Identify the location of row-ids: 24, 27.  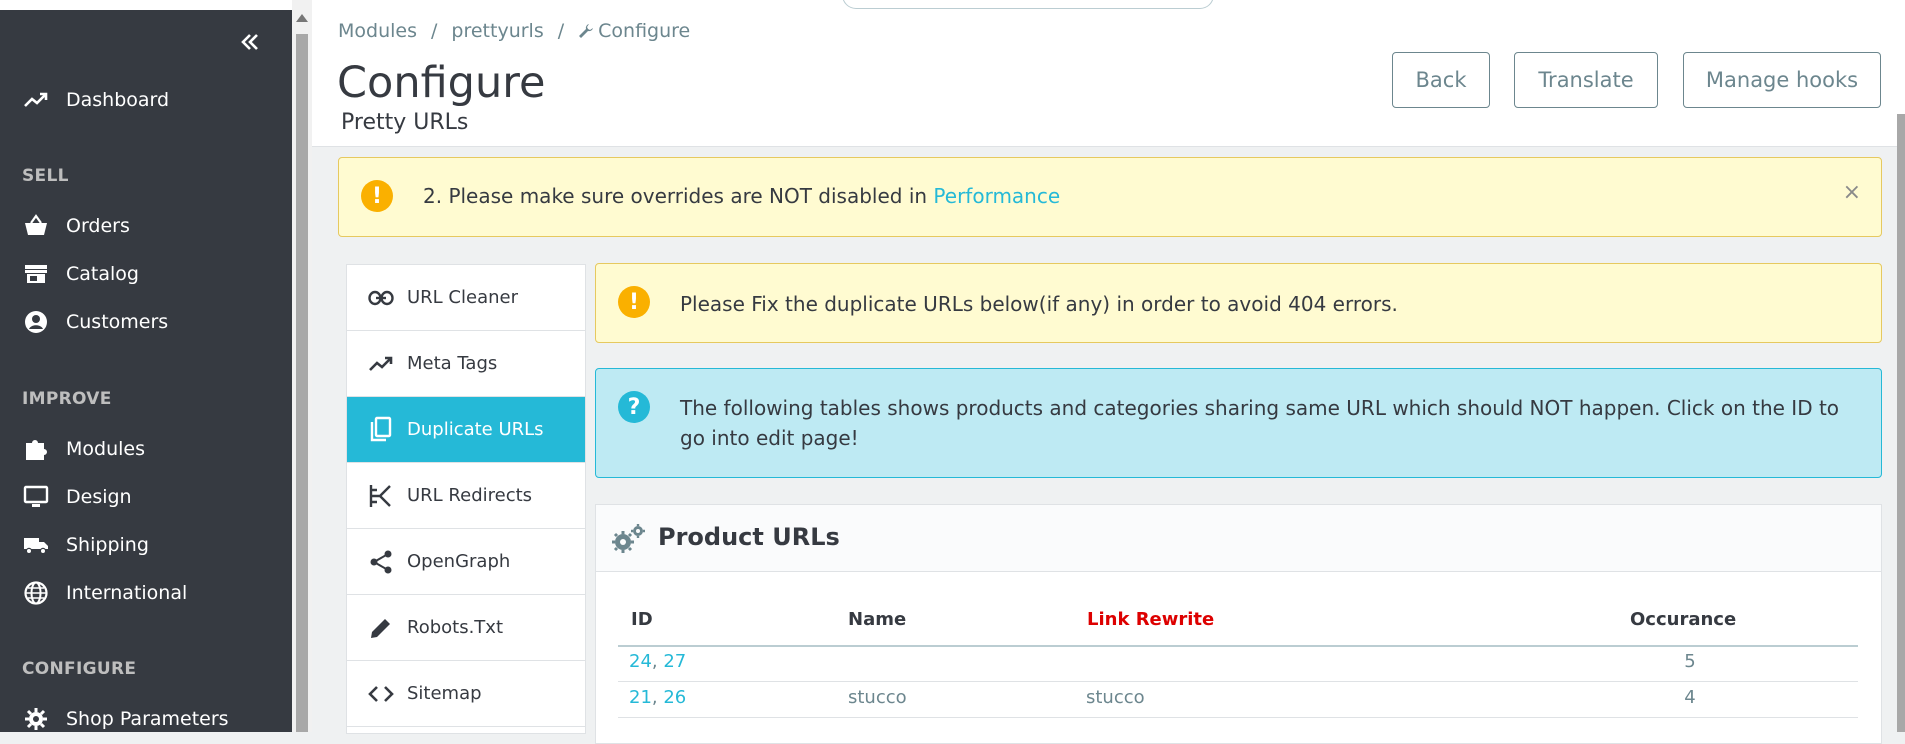
(658, 661).